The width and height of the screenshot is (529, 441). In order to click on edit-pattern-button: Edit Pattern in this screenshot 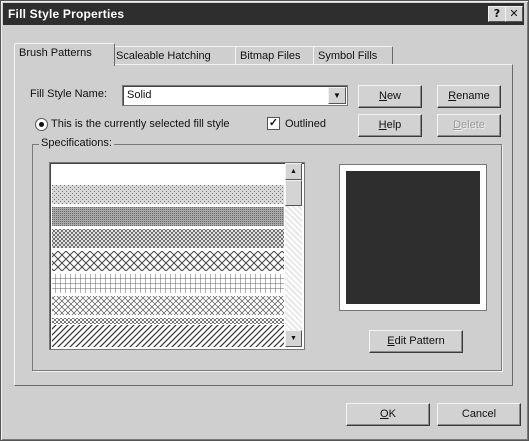, I will do `click(416, 341)`.